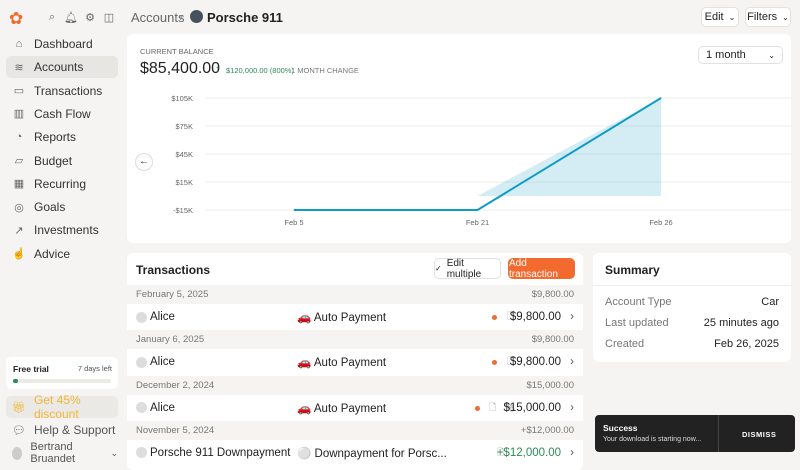  What do you see at coordinates (62, 430) in the screenshot?
I see `help-support-link: 💬︎ Help & Support` at bounding box center [62, 430].